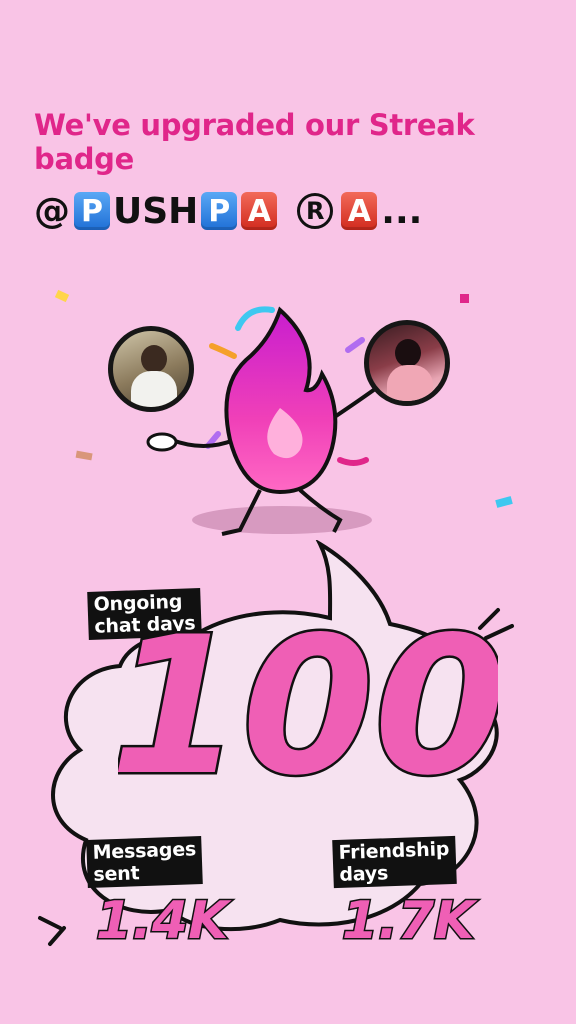  I want to click on headline: We've upgraded our Streak badge, so click(254, 142).